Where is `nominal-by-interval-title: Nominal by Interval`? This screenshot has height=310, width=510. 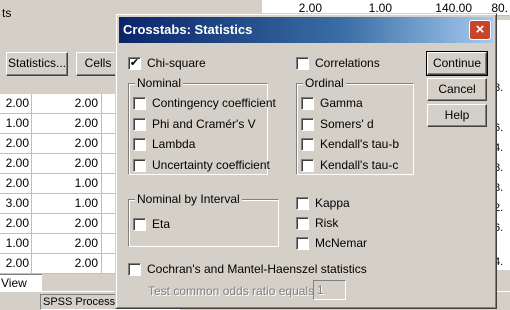 nominal-by-interval-title: Nominal by Interval is located at coordinates (188, 199).